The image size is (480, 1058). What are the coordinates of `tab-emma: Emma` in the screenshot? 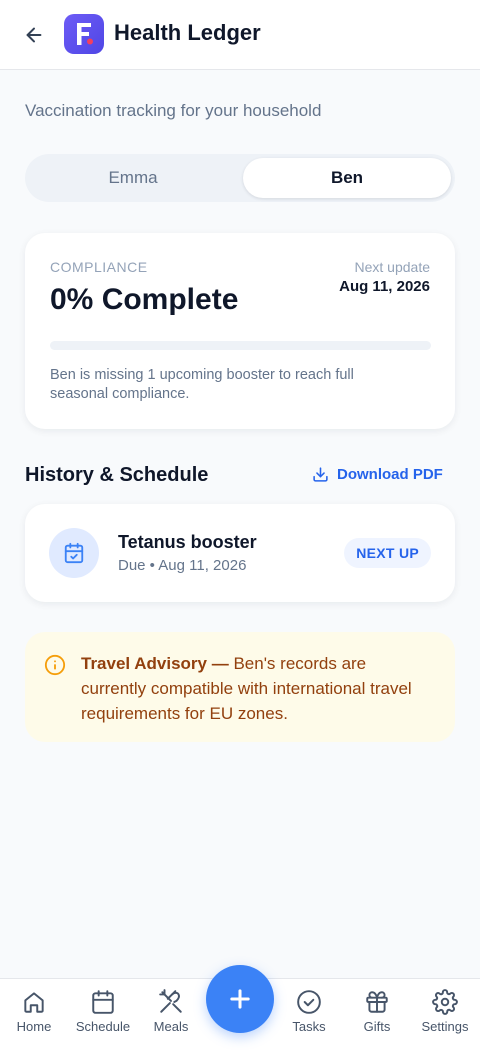 It's located at (133, 178).